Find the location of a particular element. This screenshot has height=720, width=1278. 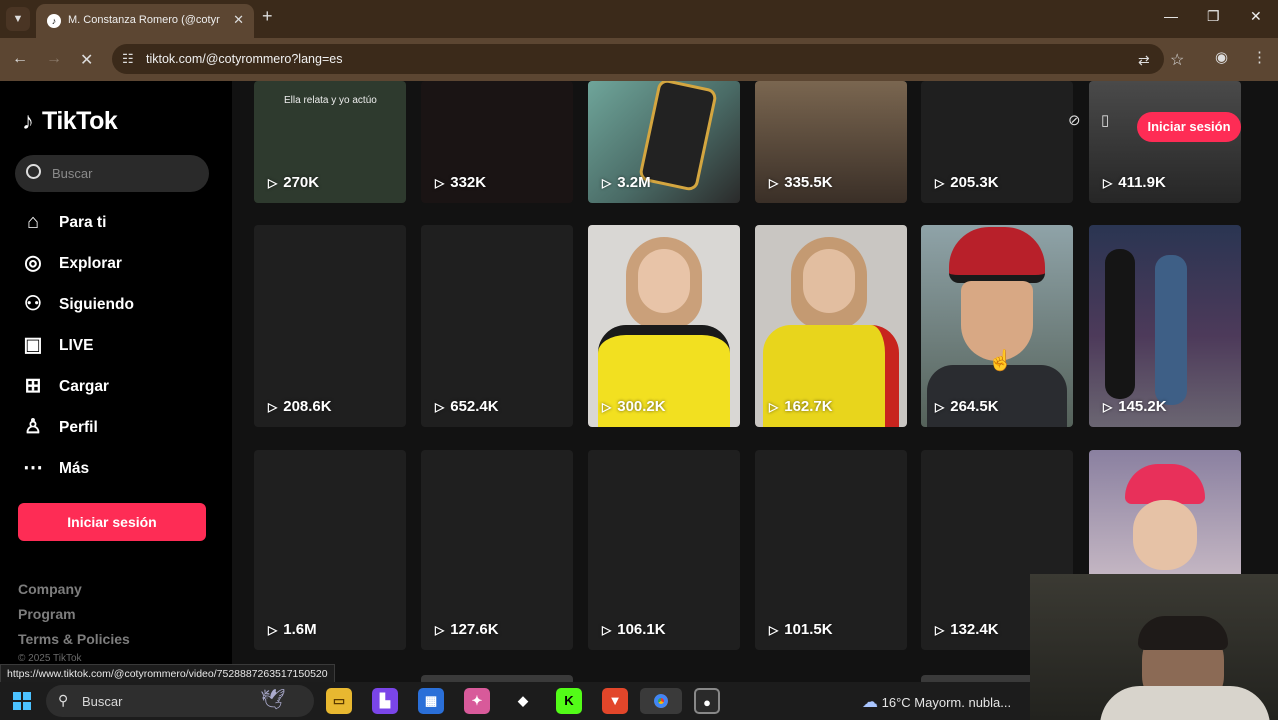

view-count: 332K is located at coordinates (468, 182).